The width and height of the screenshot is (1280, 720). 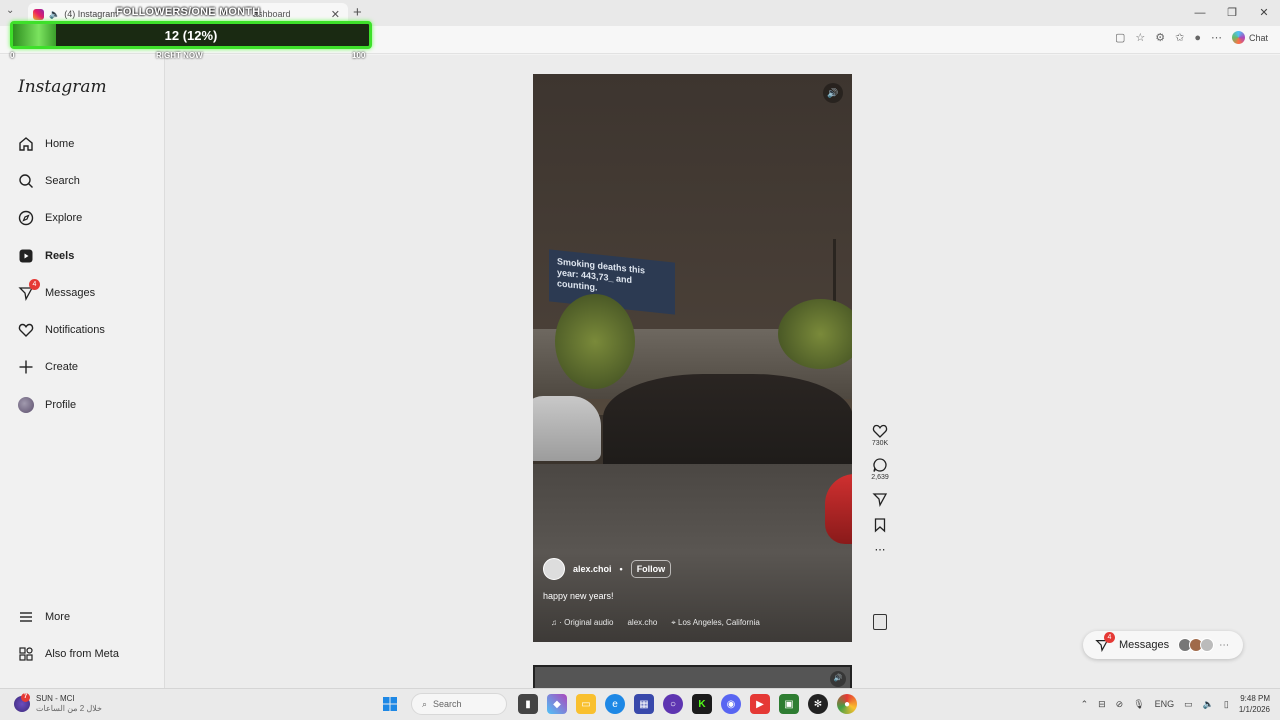 What do you see at coordinates (642, 623) in the screenshot?
I see `audio-author-link: alex.cho` at bounding box center [642, 623].